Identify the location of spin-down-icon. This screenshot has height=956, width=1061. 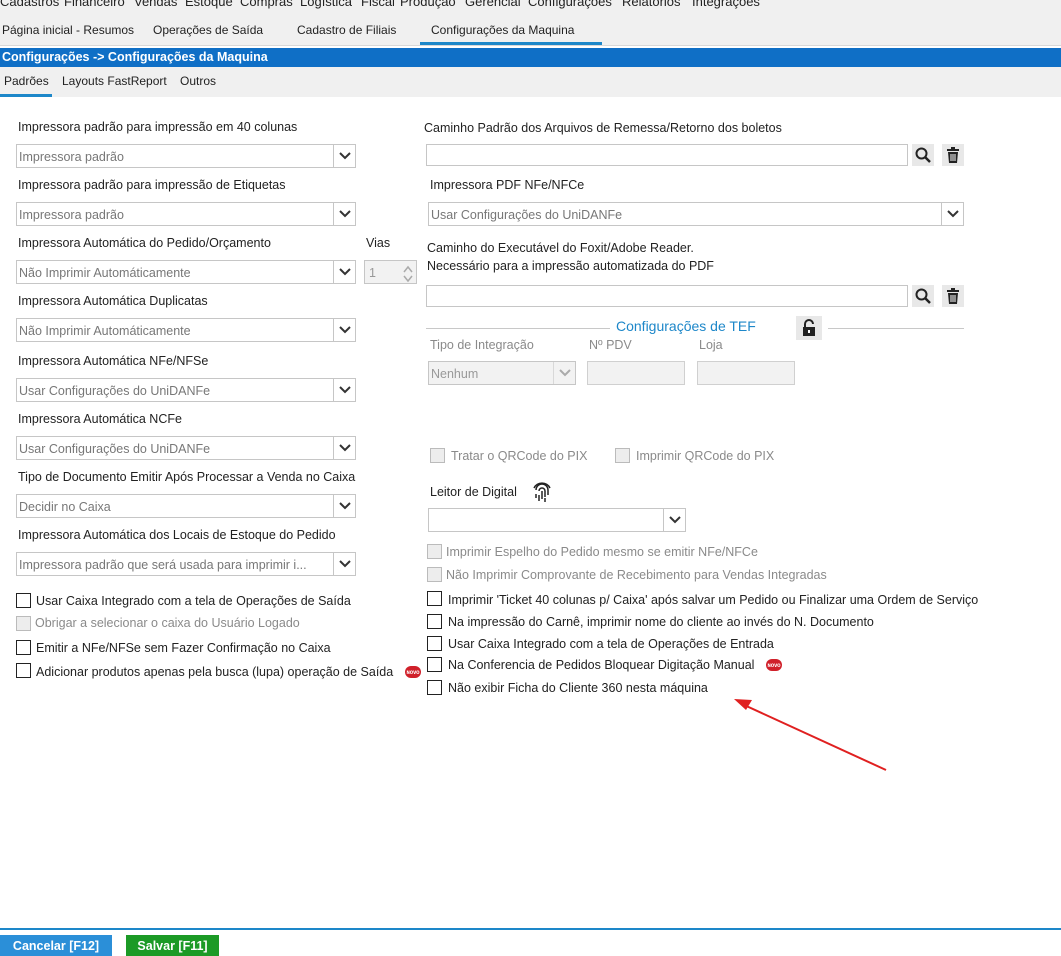
(408, 277).